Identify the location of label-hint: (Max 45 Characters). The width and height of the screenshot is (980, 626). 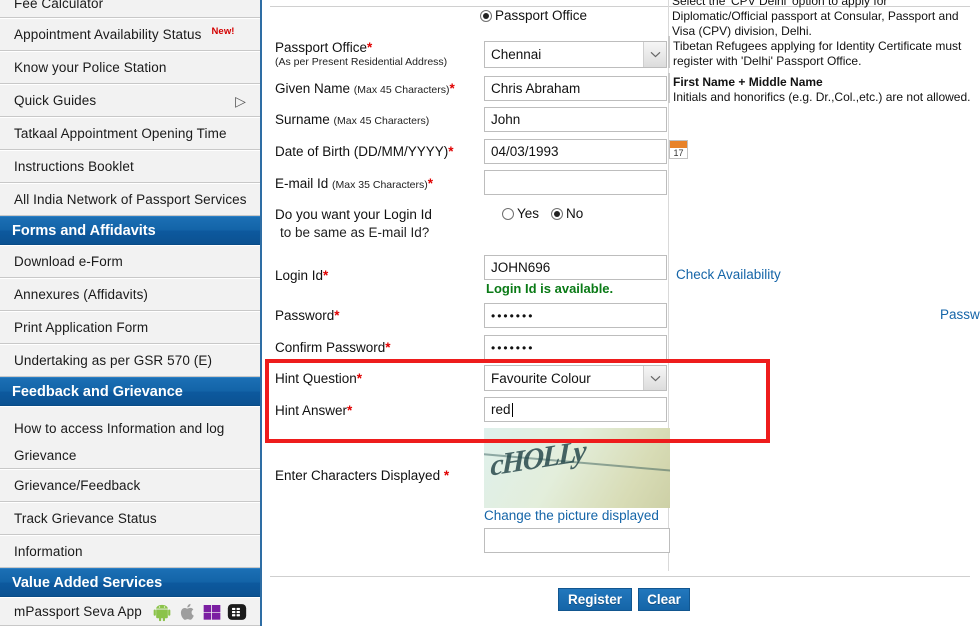
(401, 90).